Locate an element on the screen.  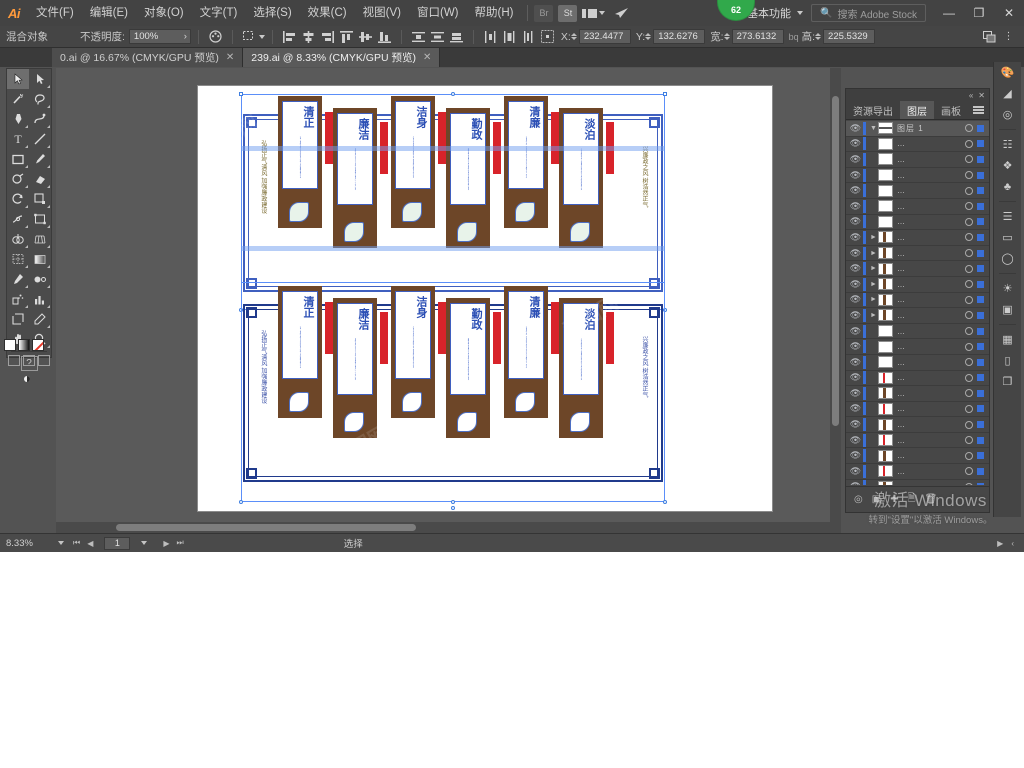
lasso-tool is located at coordinates (40, 99).